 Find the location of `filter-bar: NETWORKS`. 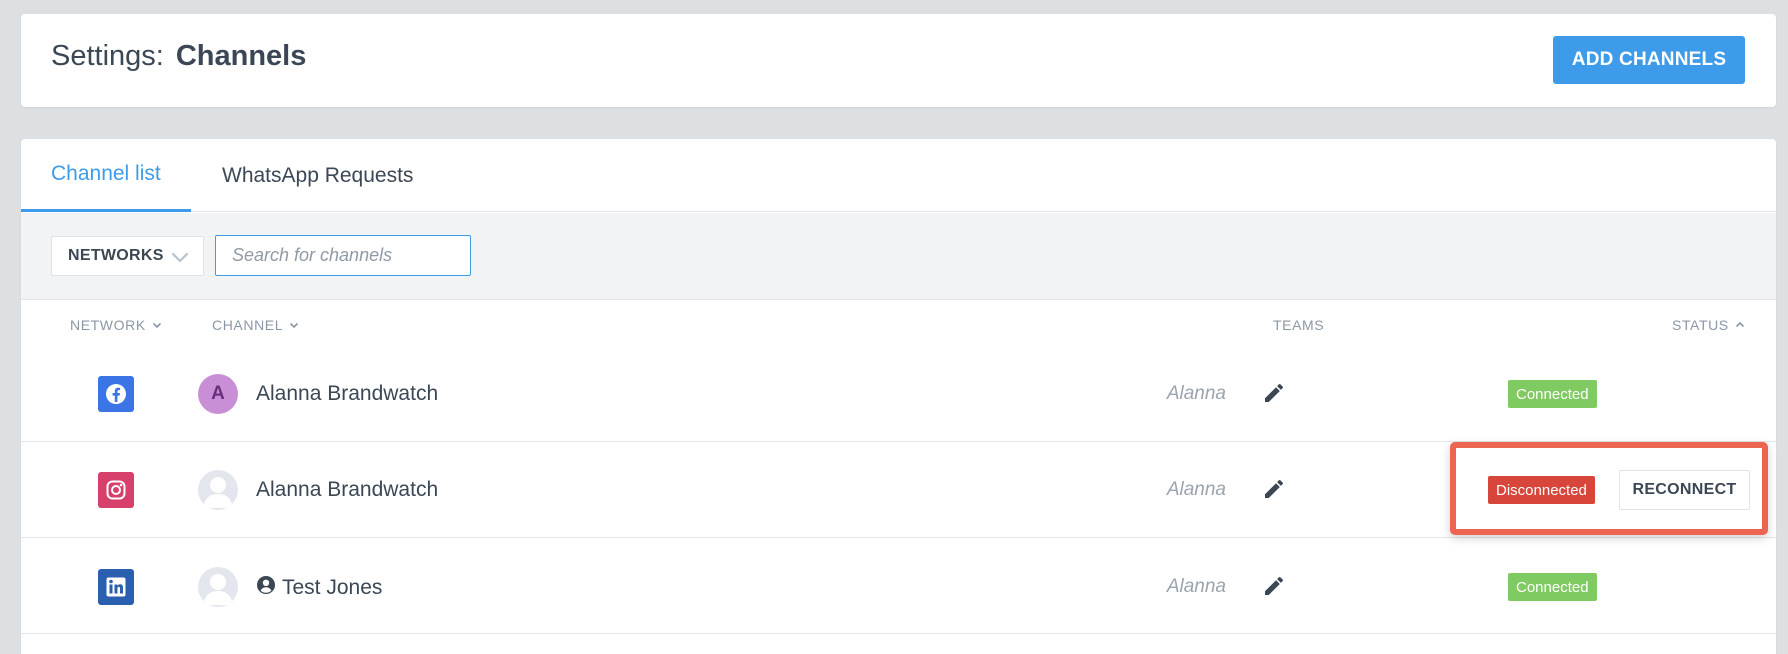

filter-bar: NETWORKS is located at coordinates (898, 256).